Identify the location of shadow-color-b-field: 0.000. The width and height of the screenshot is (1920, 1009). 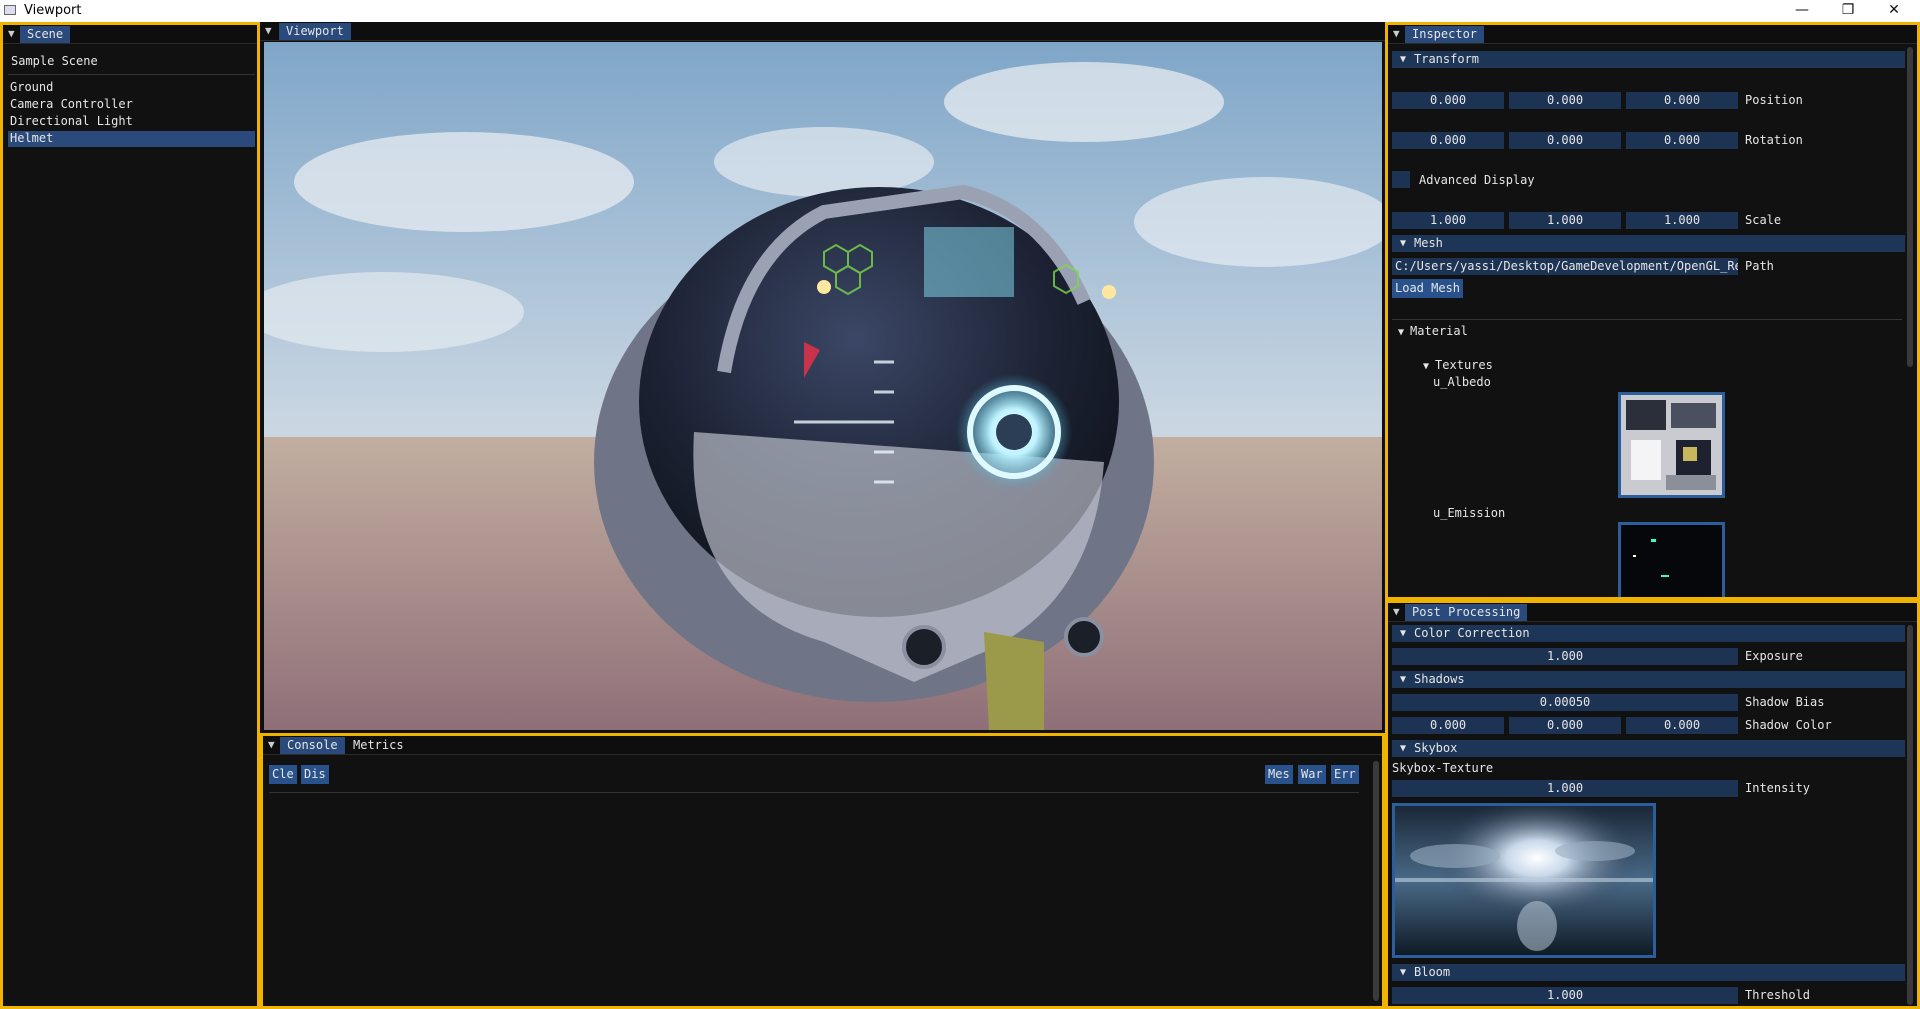
(1682, 725).